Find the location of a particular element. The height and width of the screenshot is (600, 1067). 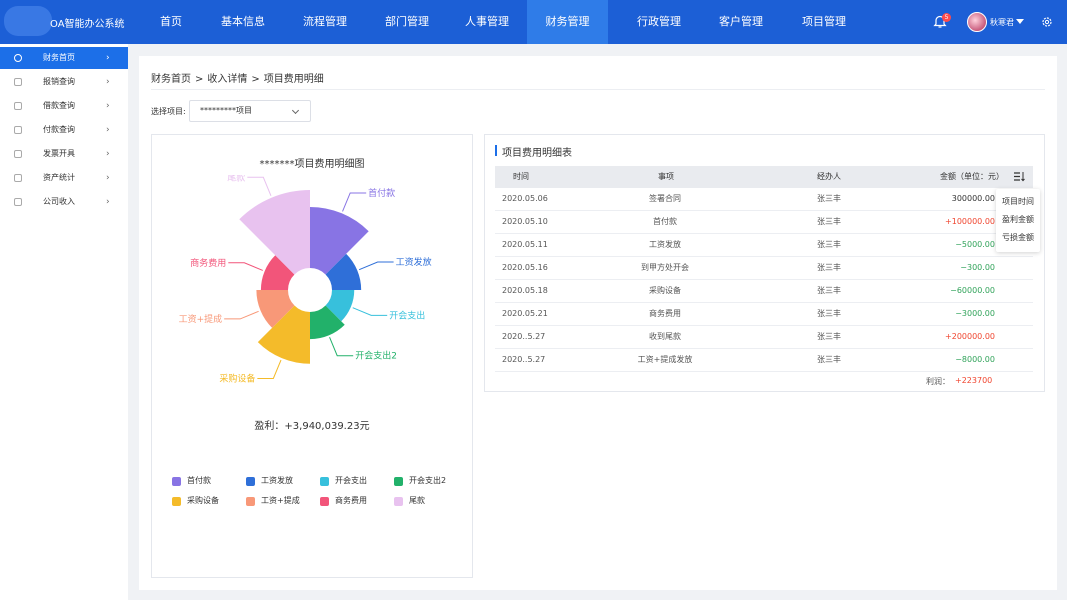

breadcrumb-item: 财务首页 is located at coordinates (171, 79).